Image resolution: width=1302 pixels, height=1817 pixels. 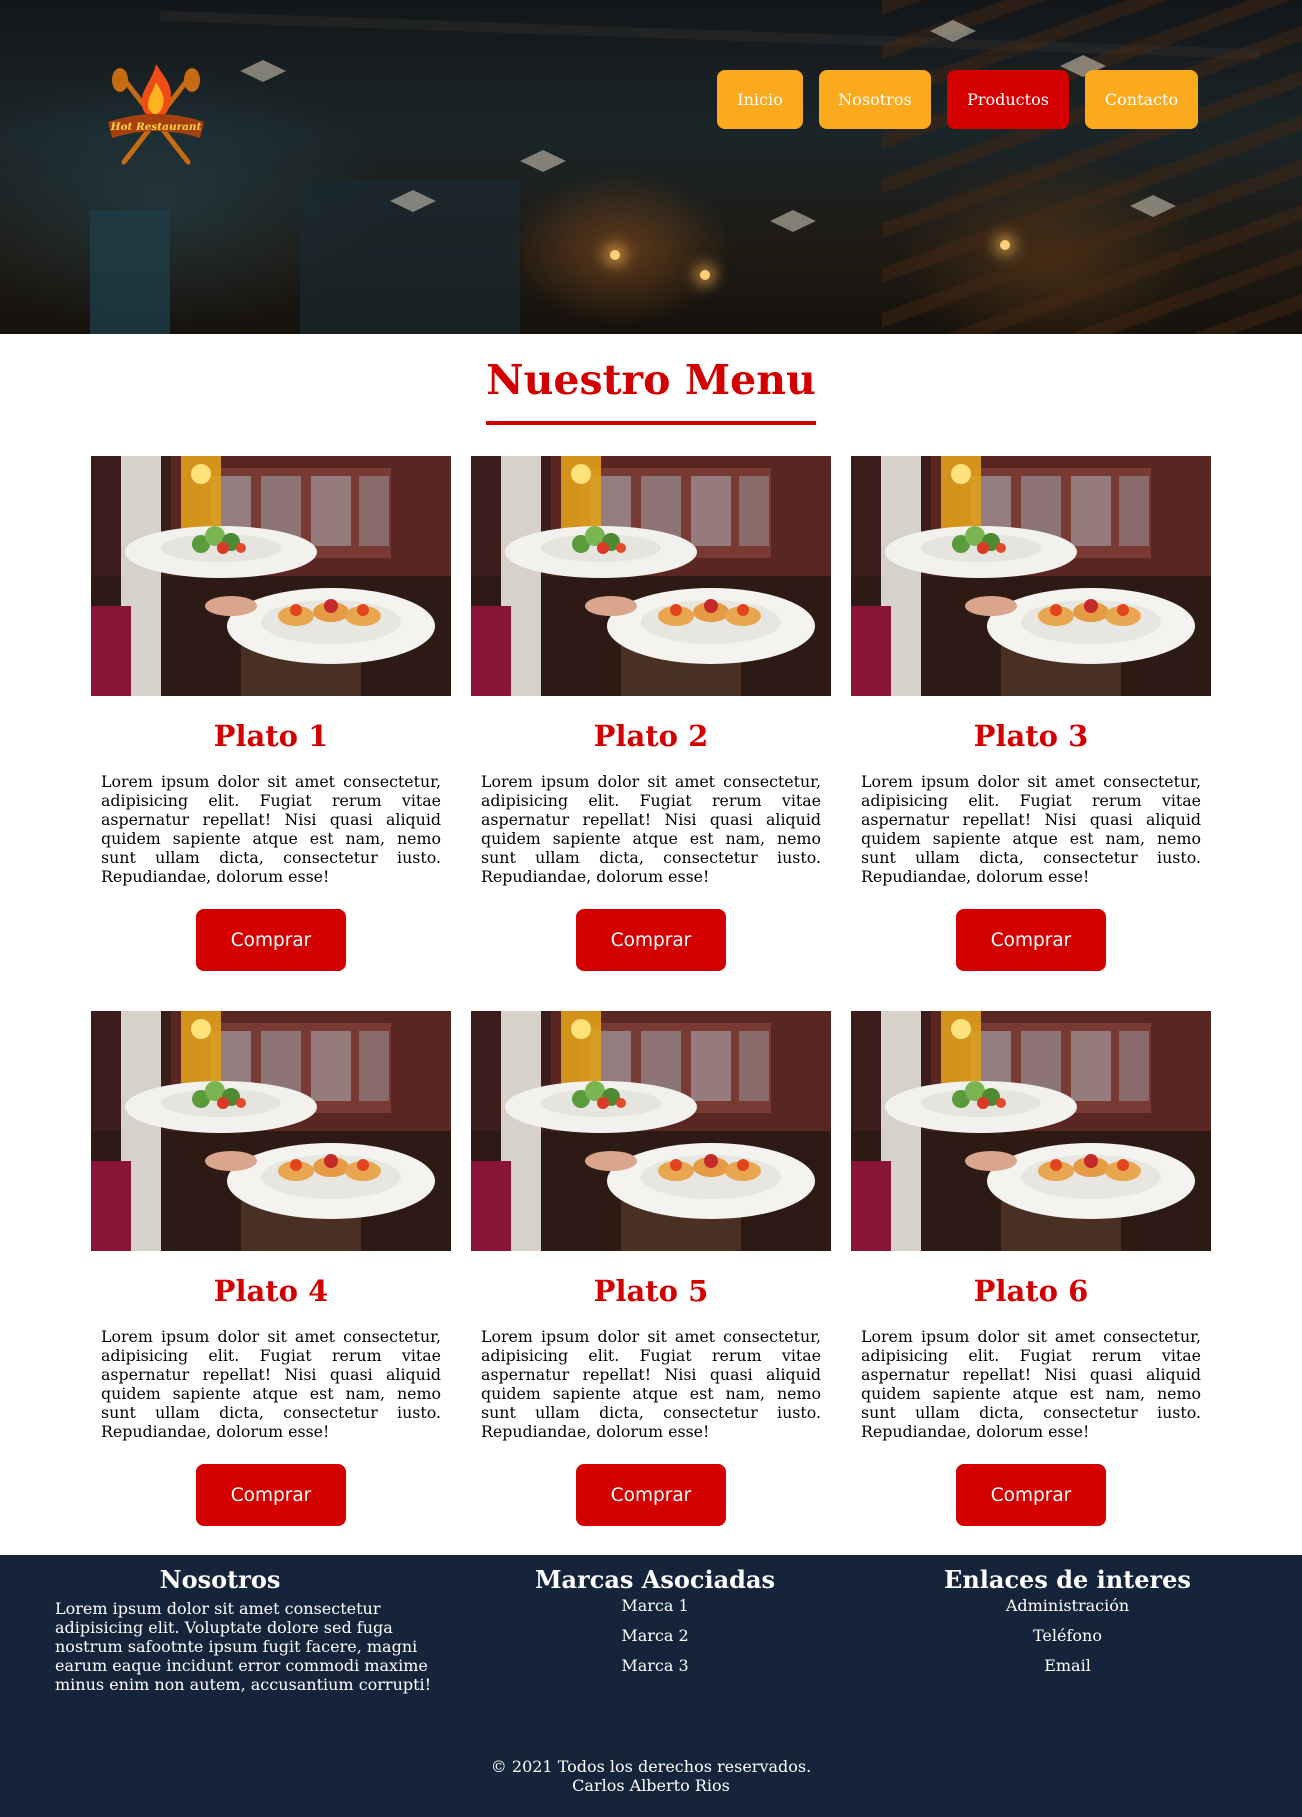 I want to click on dish-title: Plato 5, so click(x=651, y=1291).